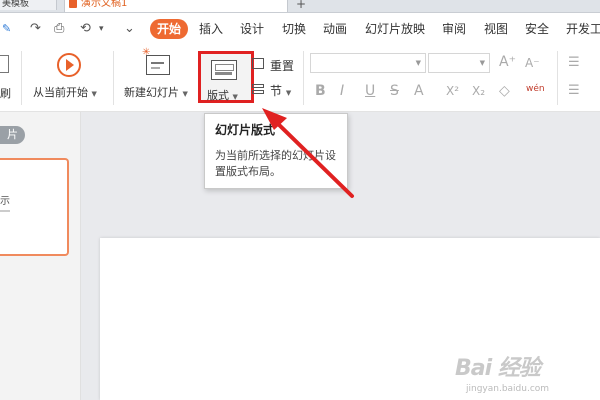  Describe the element at coordinates (508, 389) in the screenshot. I see `watermark-url: jingyan.baidu.com` at that location.